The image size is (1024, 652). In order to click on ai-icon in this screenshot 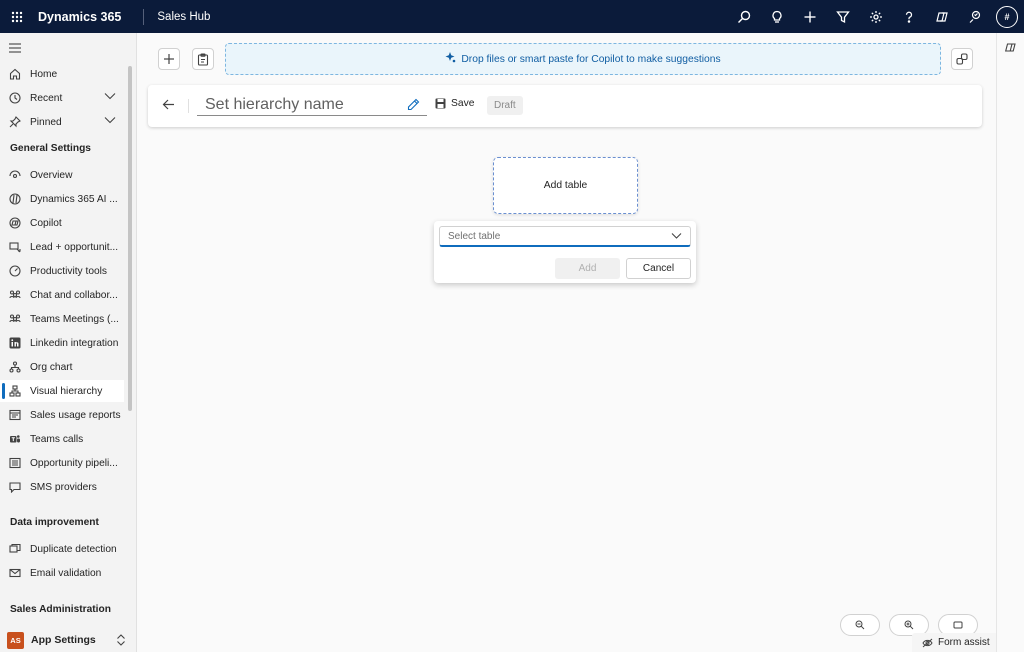, I will do `click(15, 199)`.